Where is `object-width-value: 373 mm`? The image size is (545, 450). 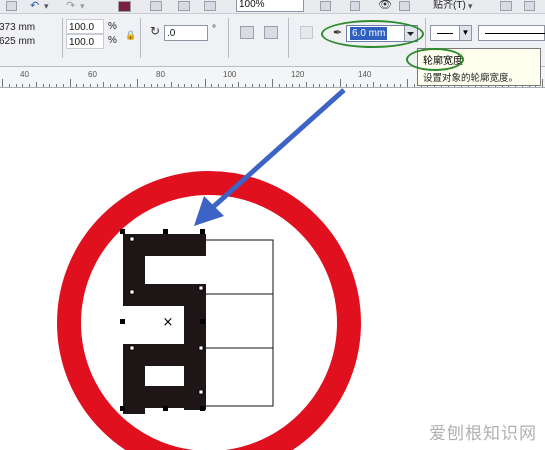
object-width-value: 373 mm is located at coordinates (17, 28).